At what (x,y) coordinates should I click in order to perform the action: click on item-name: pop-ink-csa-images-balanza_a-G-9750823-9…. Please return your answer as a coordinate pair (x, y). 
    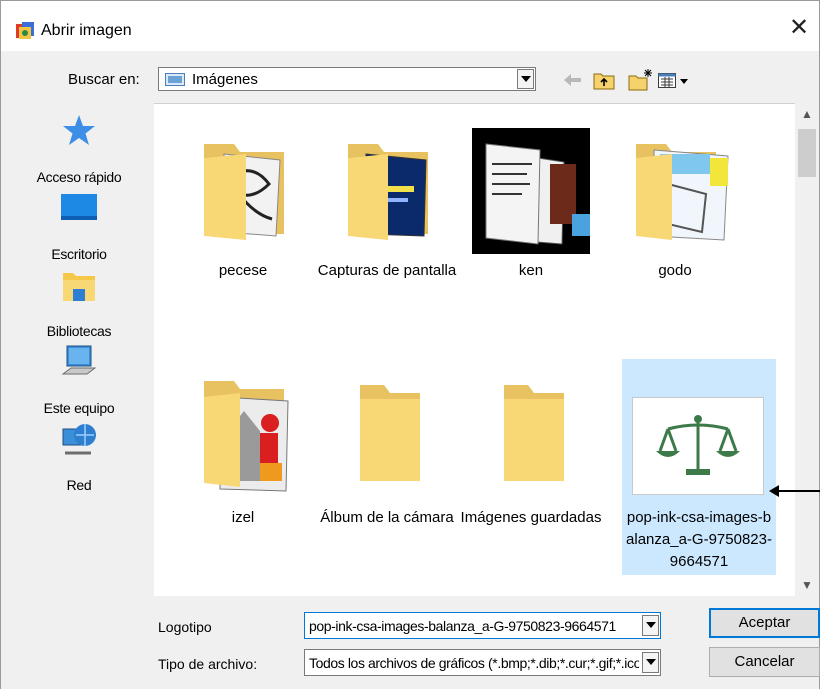
    Looking at the image, I should click on (699, 539).